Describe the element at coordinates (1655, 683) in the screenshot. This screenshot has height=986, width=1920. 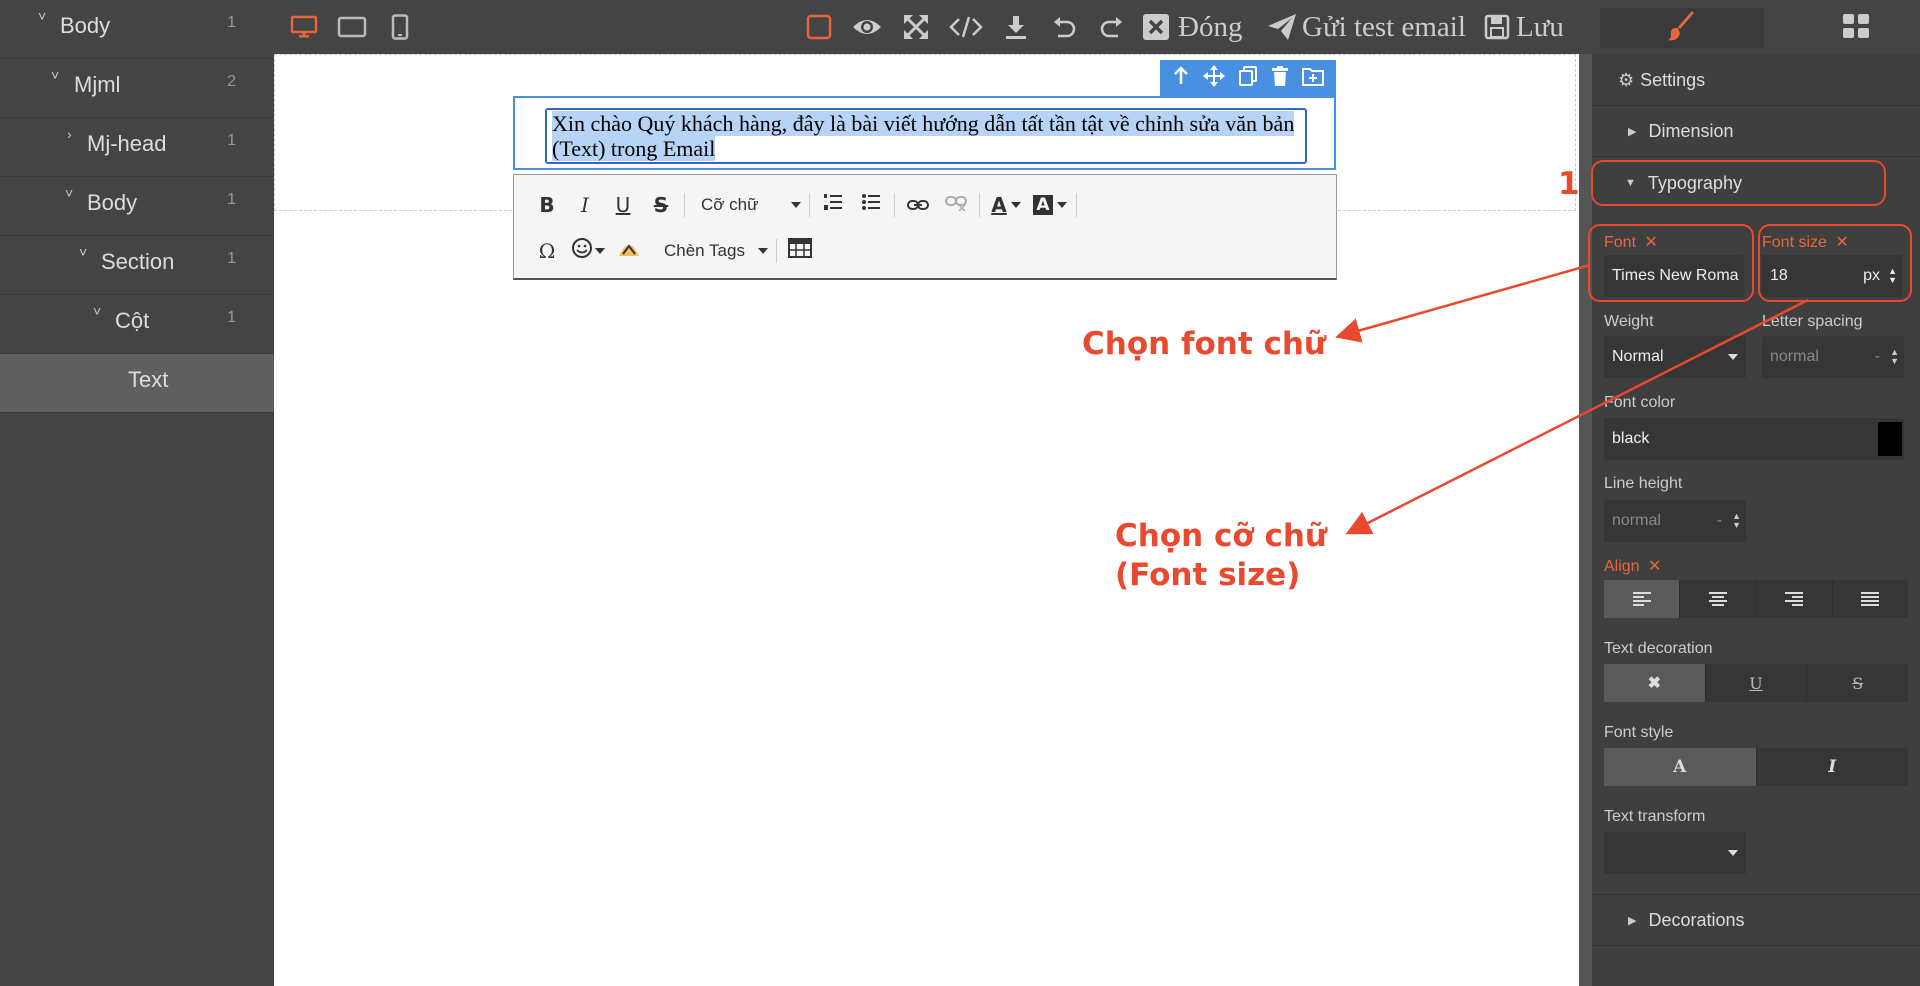
I see `decoration-none-option: ✖` at that location.